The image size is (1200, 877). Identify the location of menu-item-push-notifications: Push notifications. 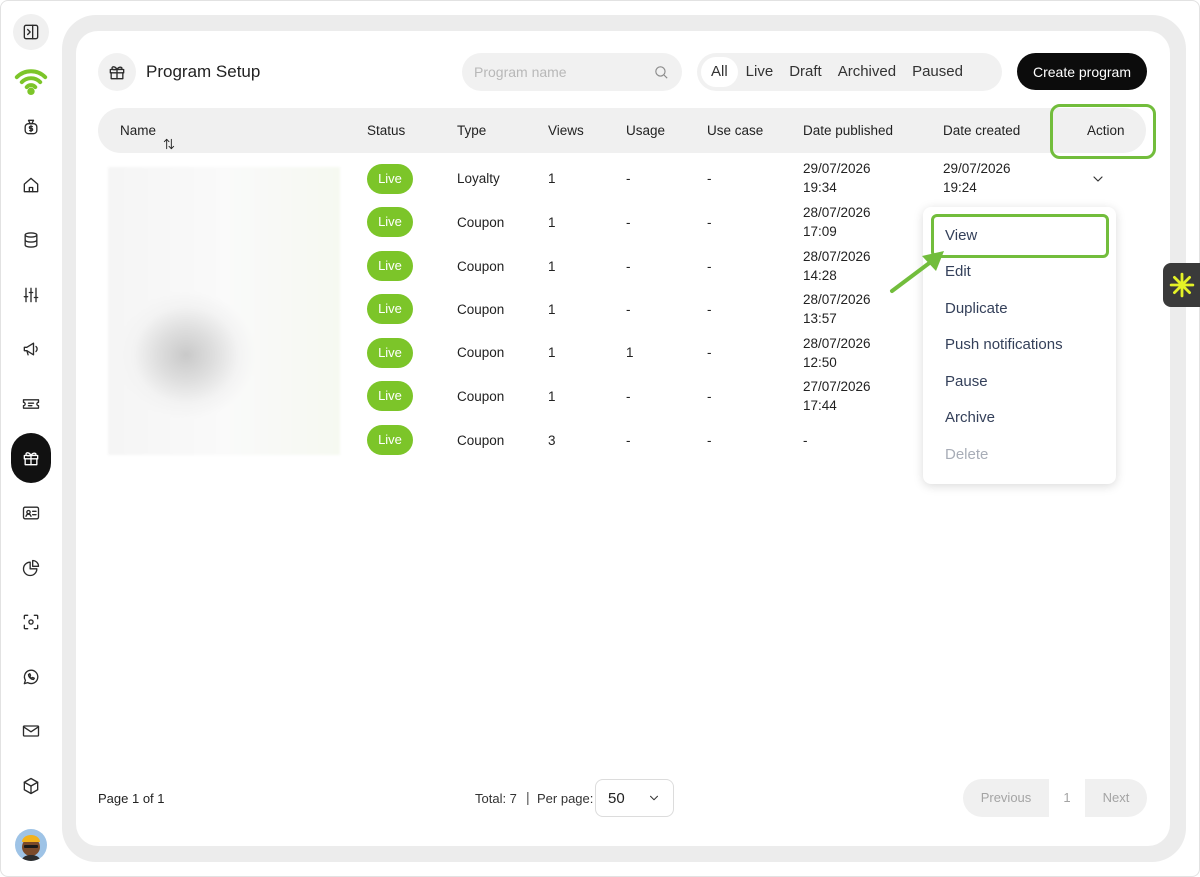
(1004, 344).